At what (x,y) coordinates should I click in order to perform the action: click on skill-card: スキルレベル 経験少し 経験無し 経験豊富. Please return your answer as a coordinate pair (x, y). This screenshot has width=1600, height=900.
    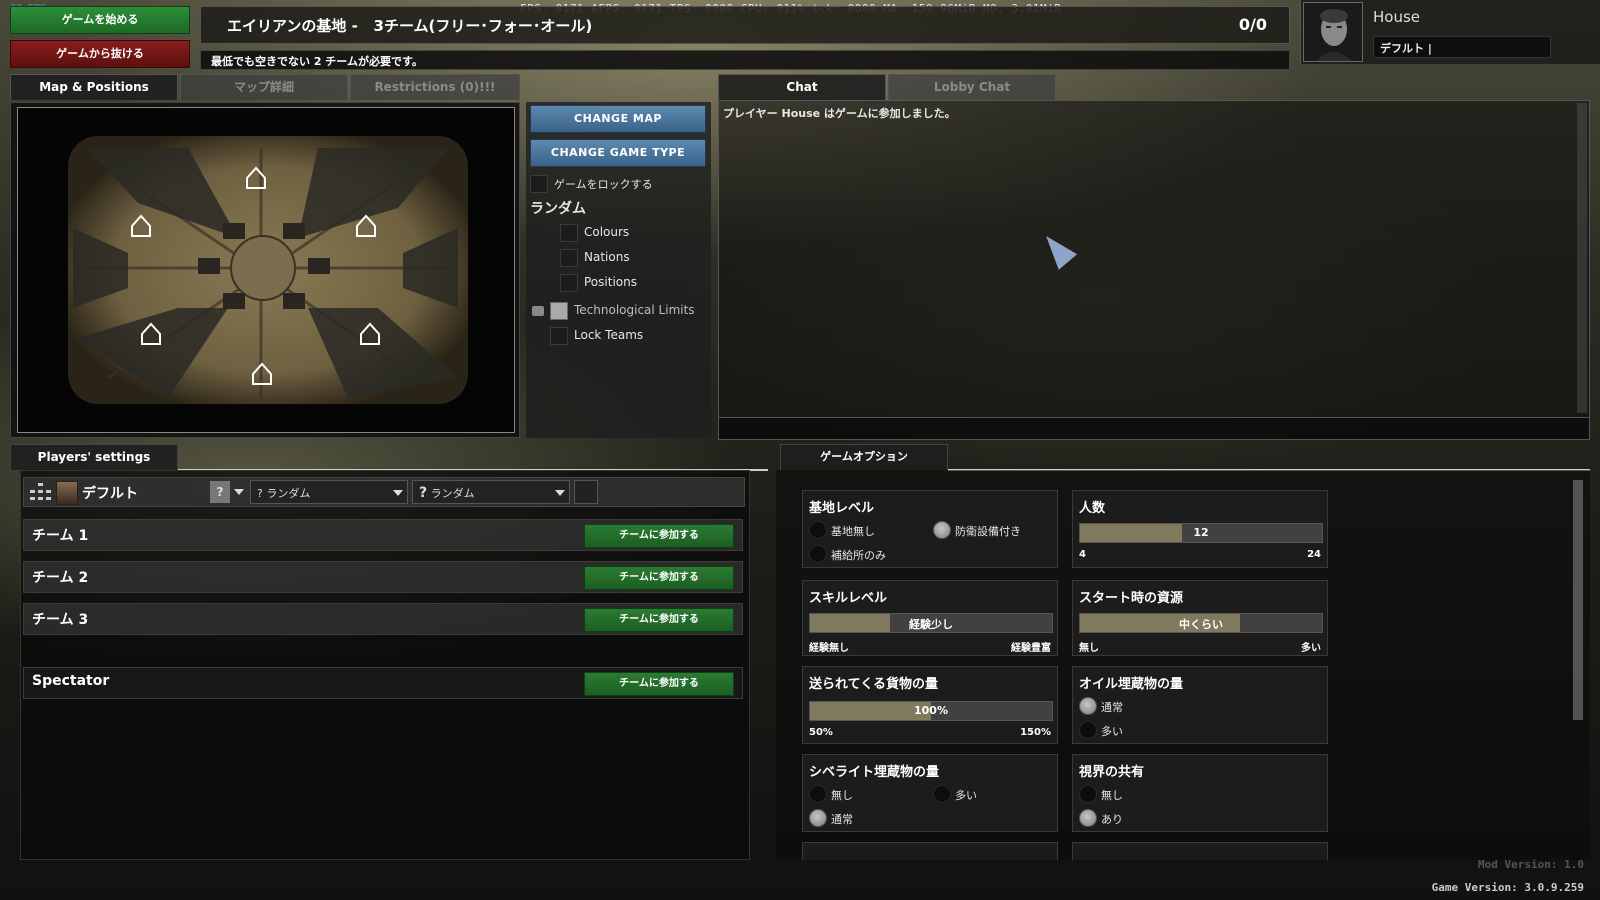
    Looking at the image, I should click on (930, 618).